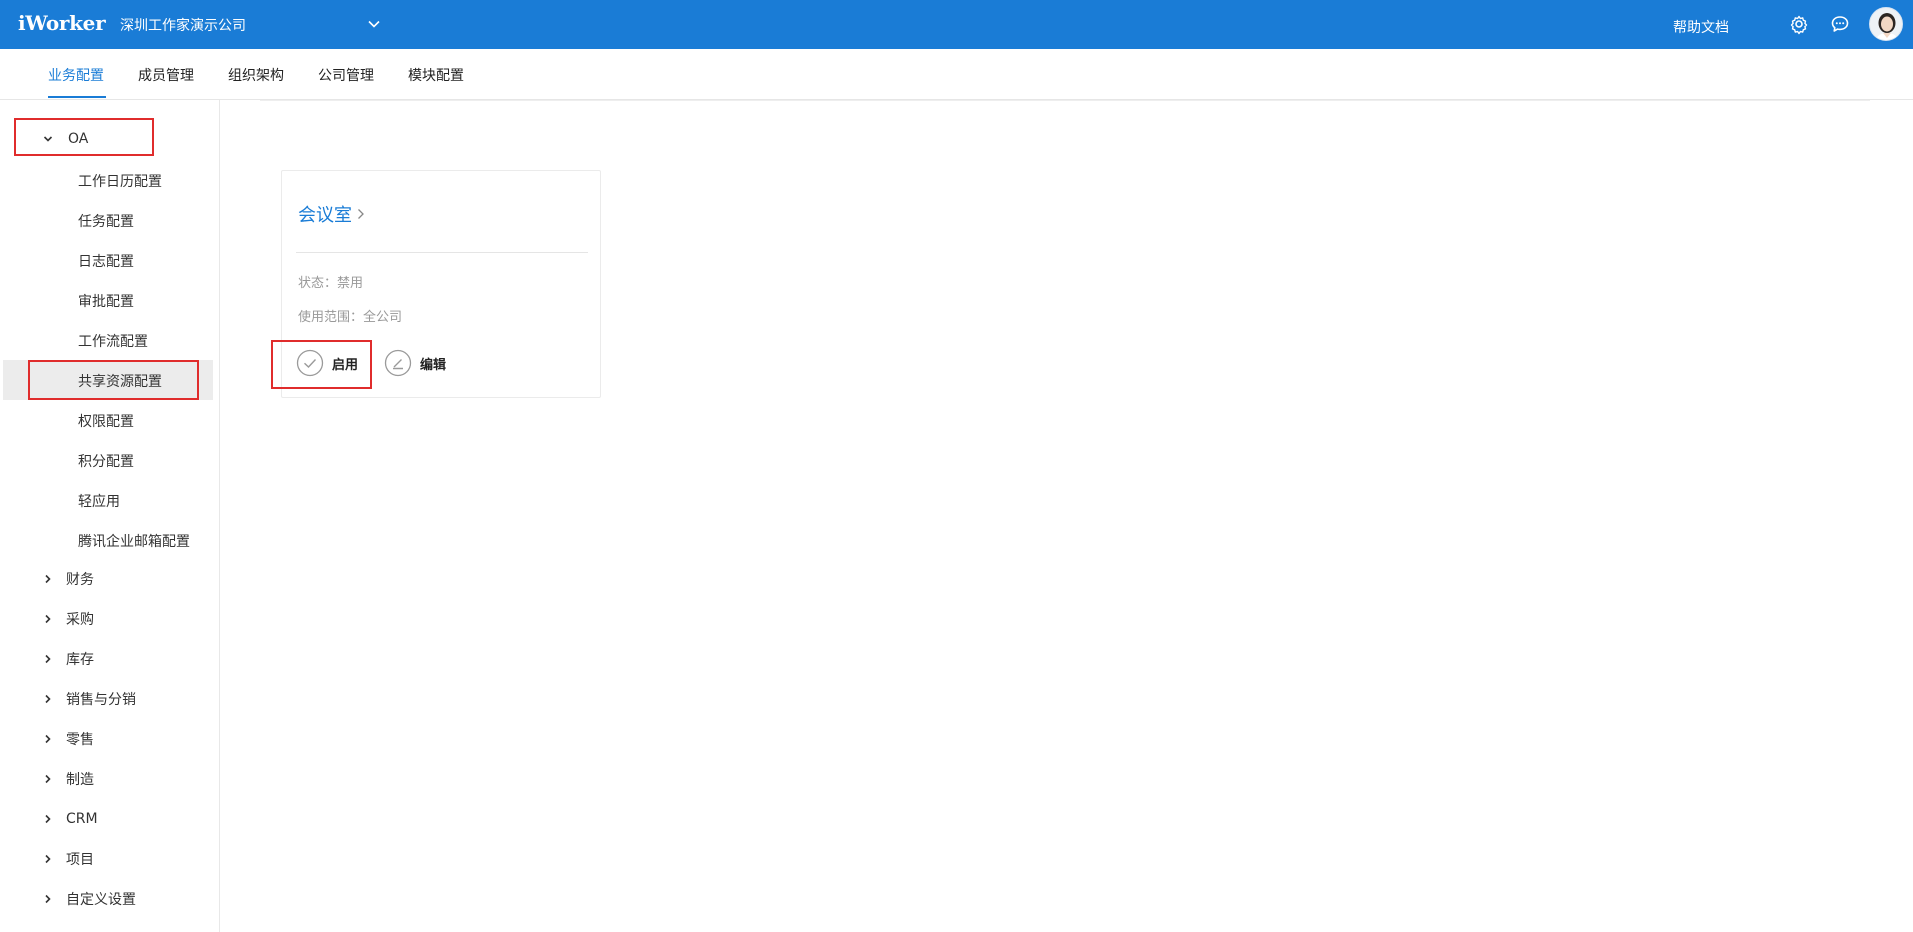 This screenshot has height=932, width=1913. Describe the element at coordinates (415, 363) in the screenshot. I see `edit-button: 编辑` at that location.